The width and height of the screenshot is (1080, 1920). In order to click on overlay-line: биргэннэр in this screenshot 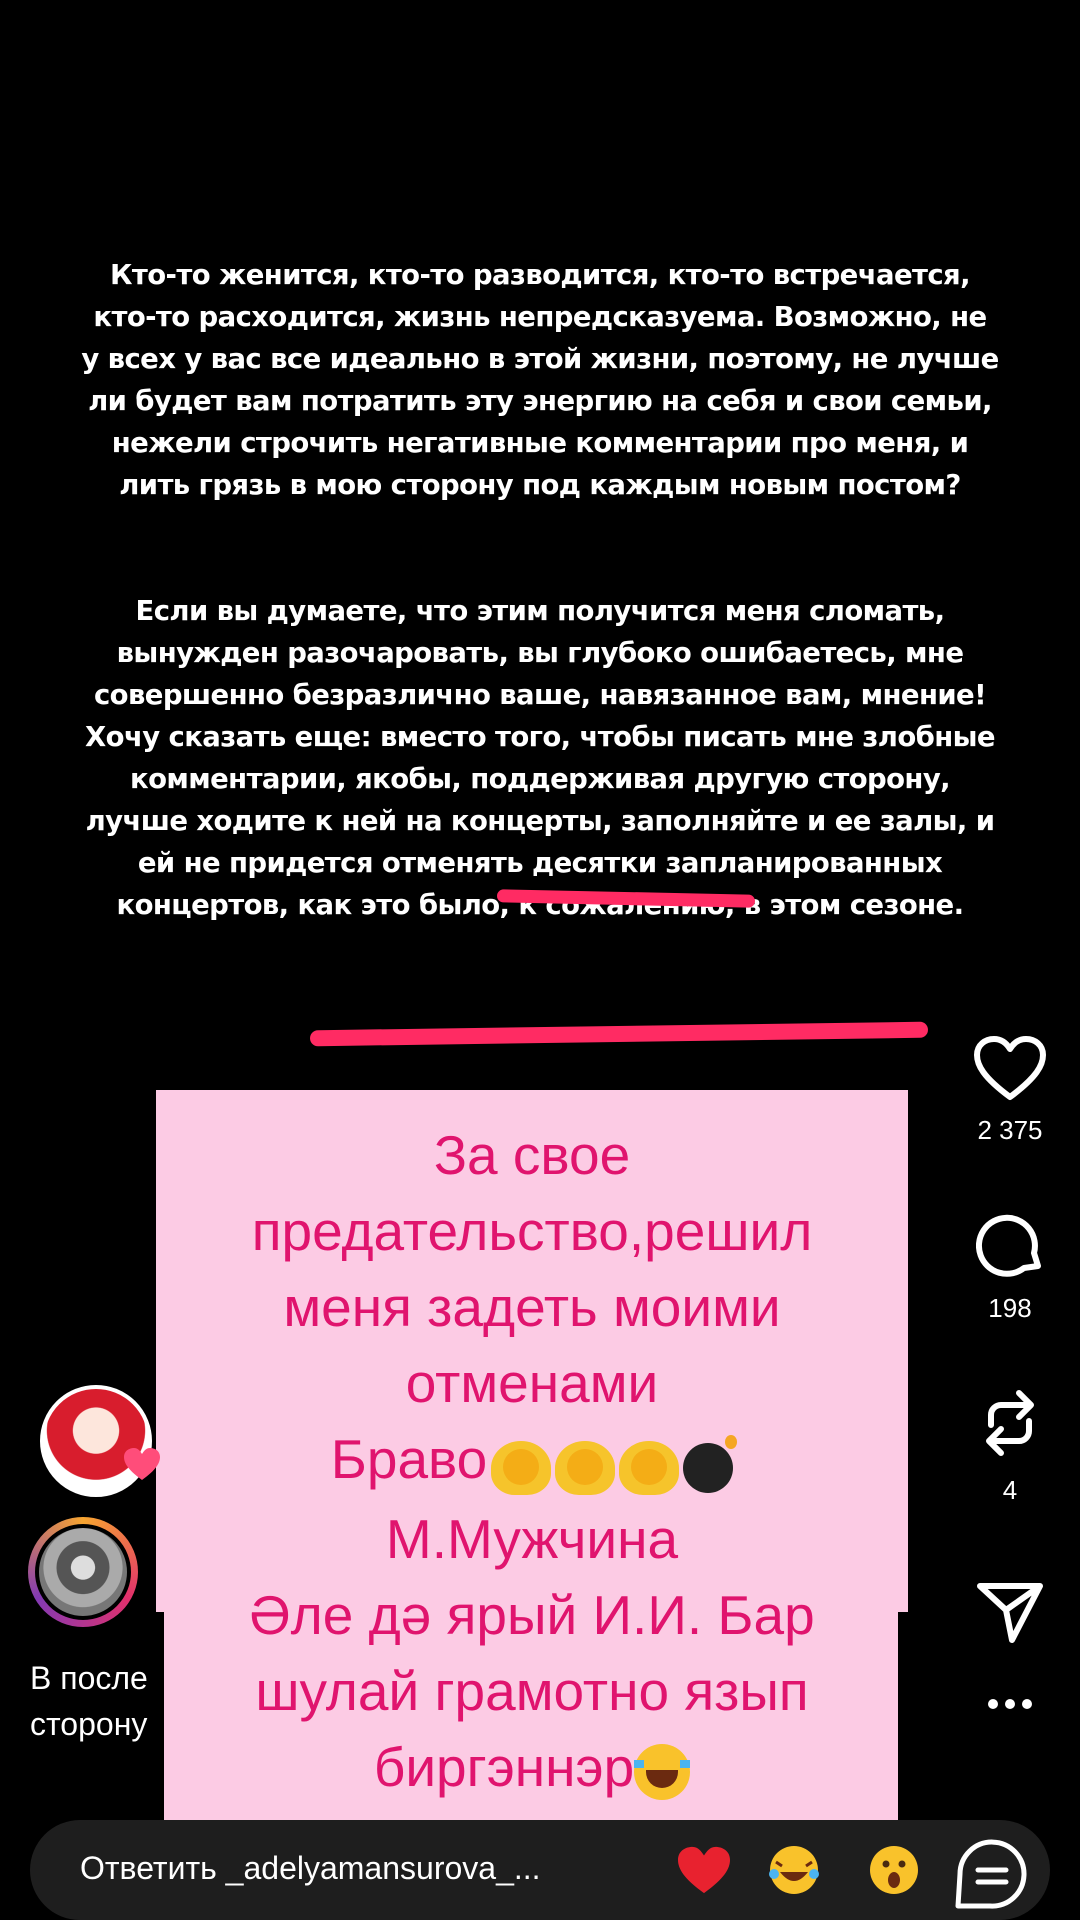, I will do `click(504, 1767)`.